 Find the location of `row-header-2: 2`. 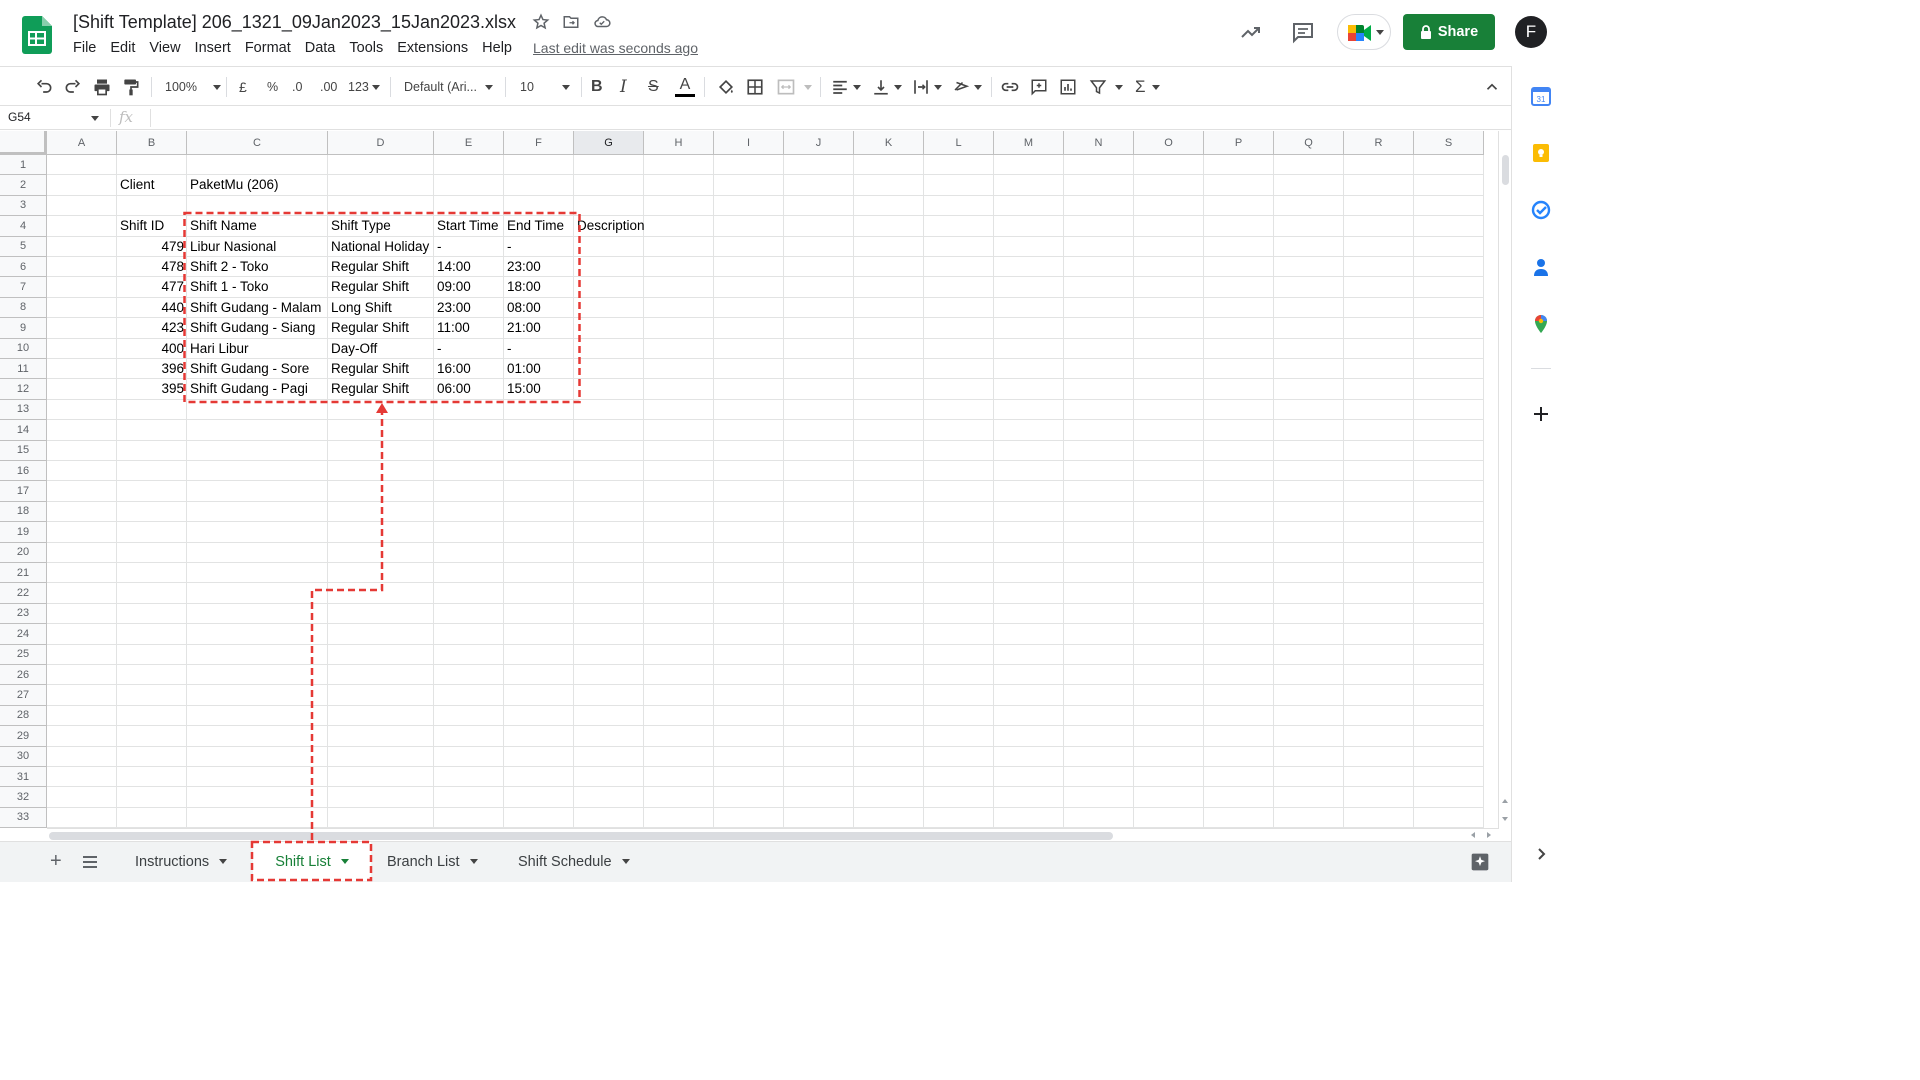

row-header-2: 2 is located at coordinates (23, 185).